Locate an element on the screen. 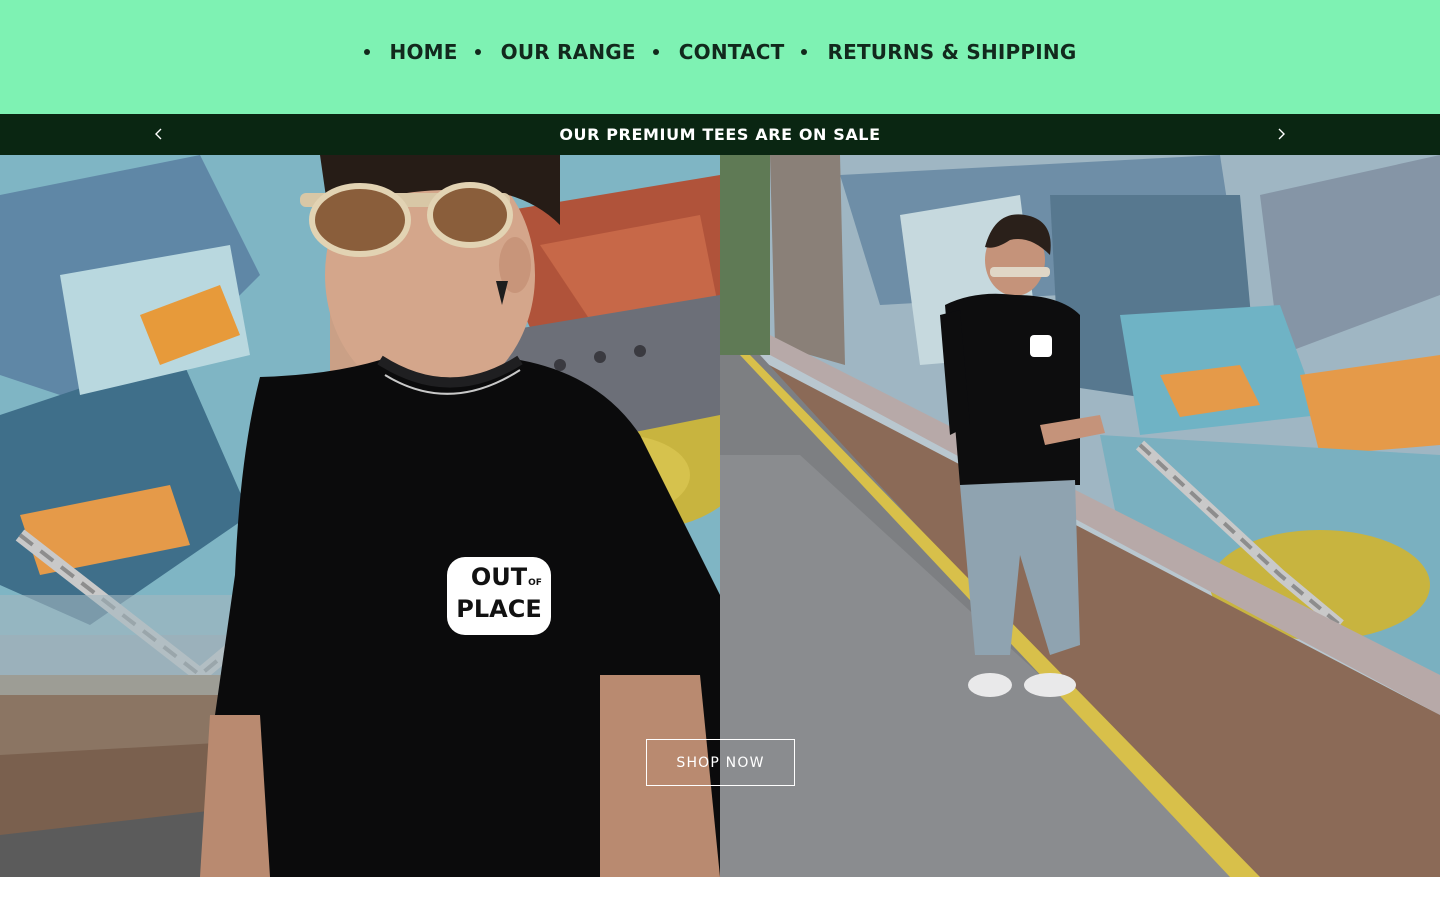  svg-text: PLACE is located at coordinates (498, 609).